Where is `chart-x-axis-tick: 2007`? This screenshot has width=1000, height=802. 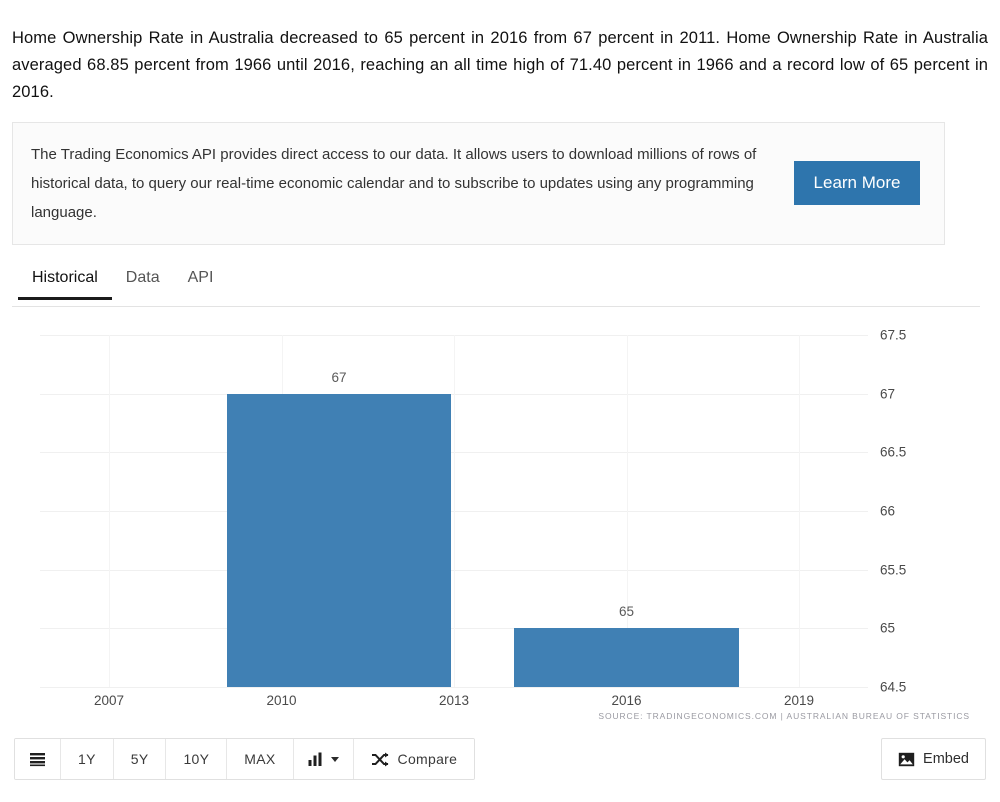 chart-x-axis-tick: 2007 is located at coordinates (109, 700).